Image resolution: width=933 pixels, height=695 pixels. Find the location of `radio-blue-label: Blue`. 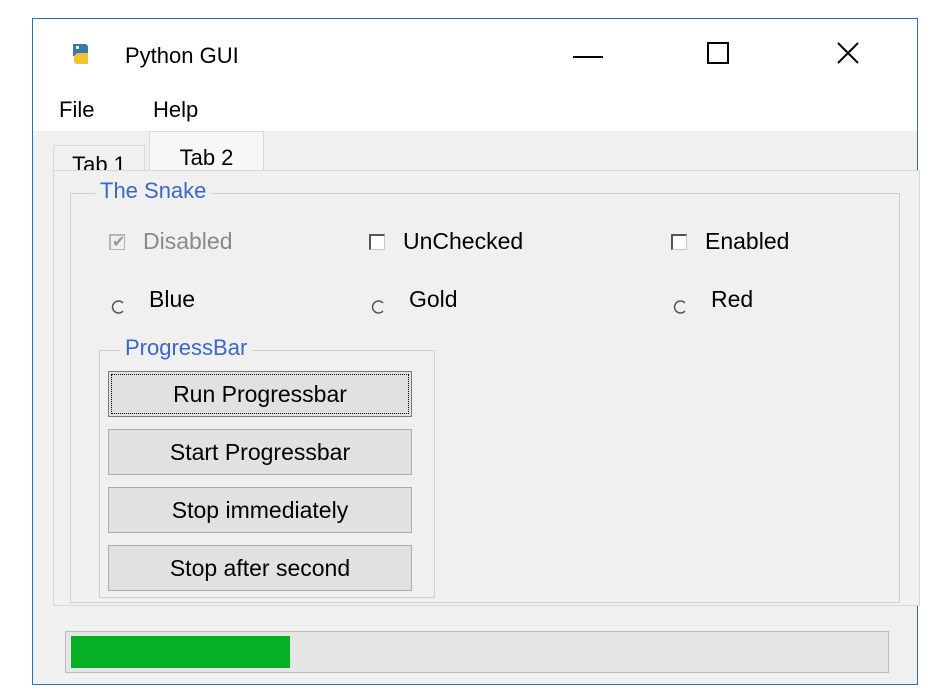

radio-blue-label: Blue is located at coordinates (172, 299).